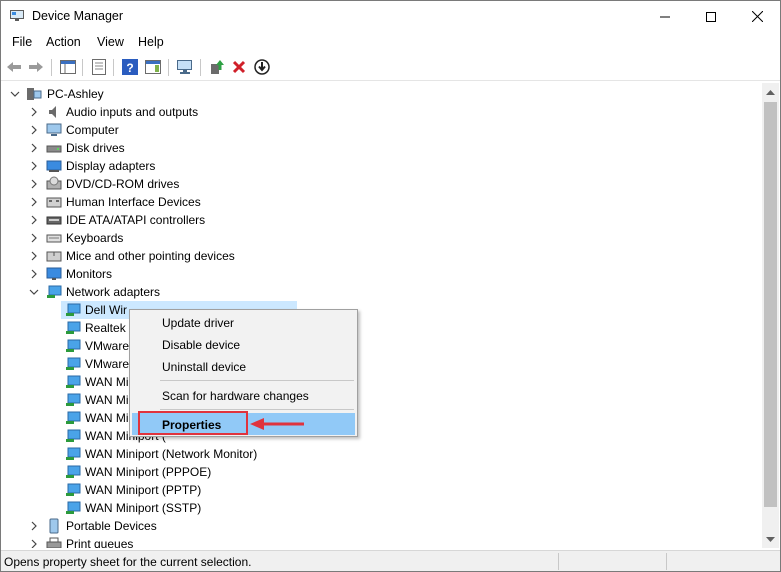 This screenshot has height=572, width=781. Describe the element at coordinates (390, 16) in the screenshot. I see `title-bar: Device Manager` at that location.